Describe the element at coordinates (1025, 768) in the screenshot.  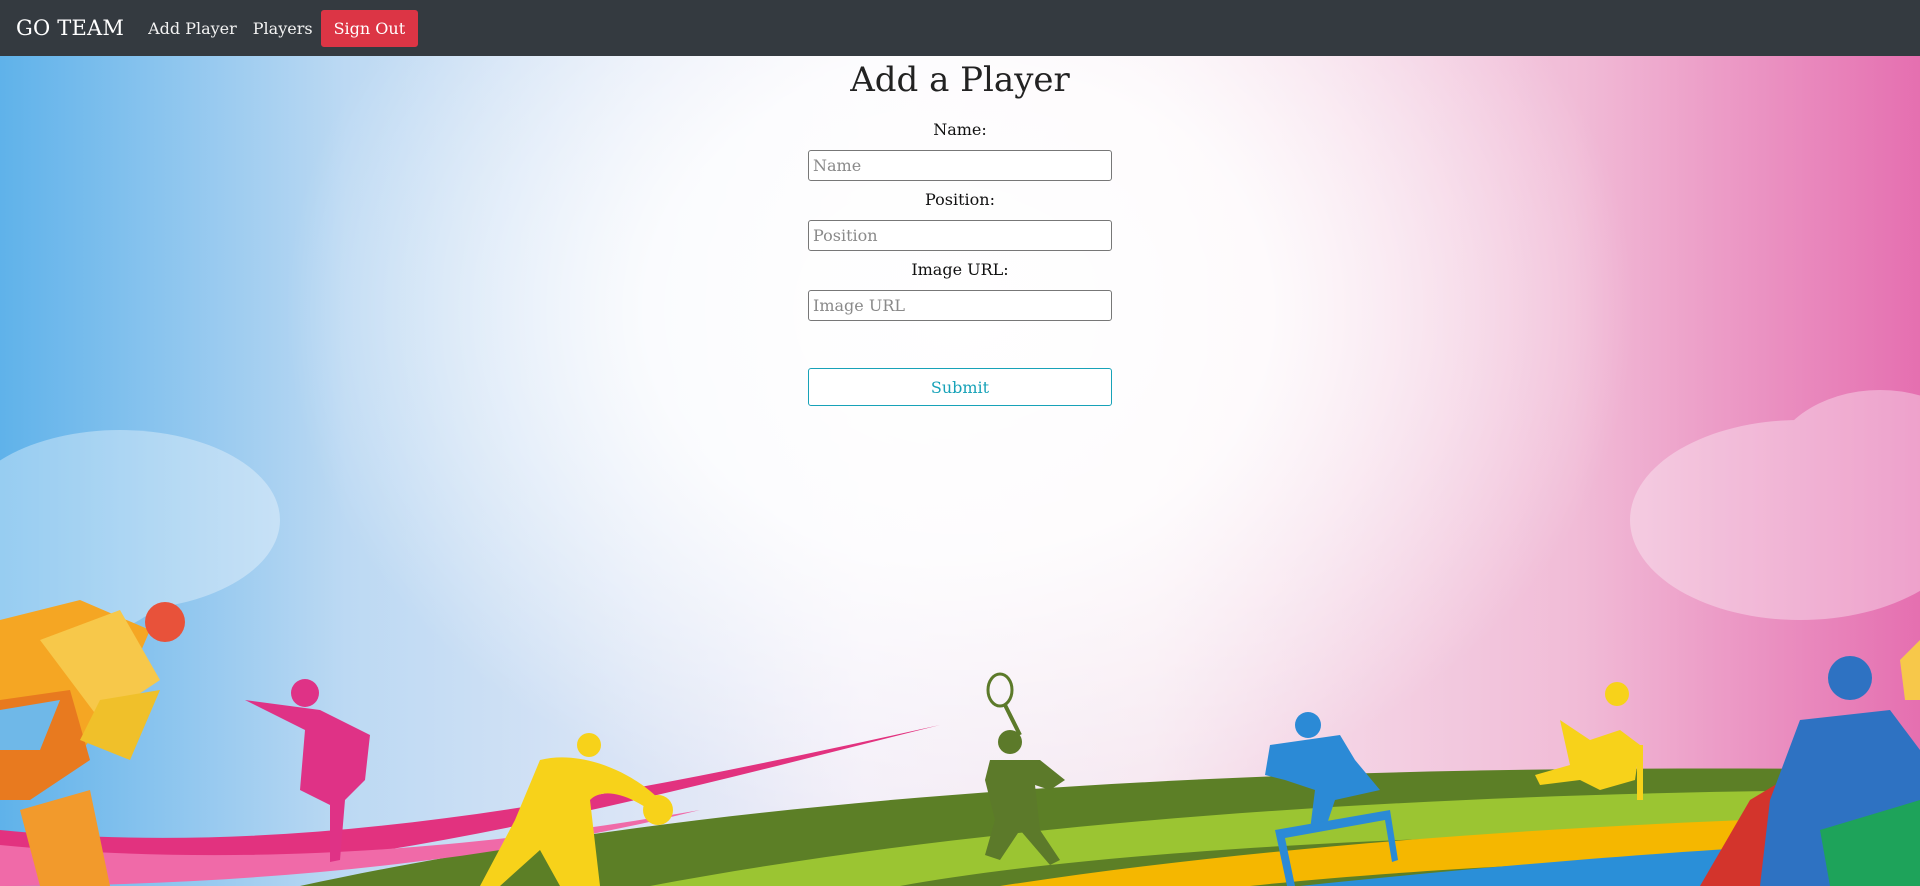
I see `athlete-green` at that location.